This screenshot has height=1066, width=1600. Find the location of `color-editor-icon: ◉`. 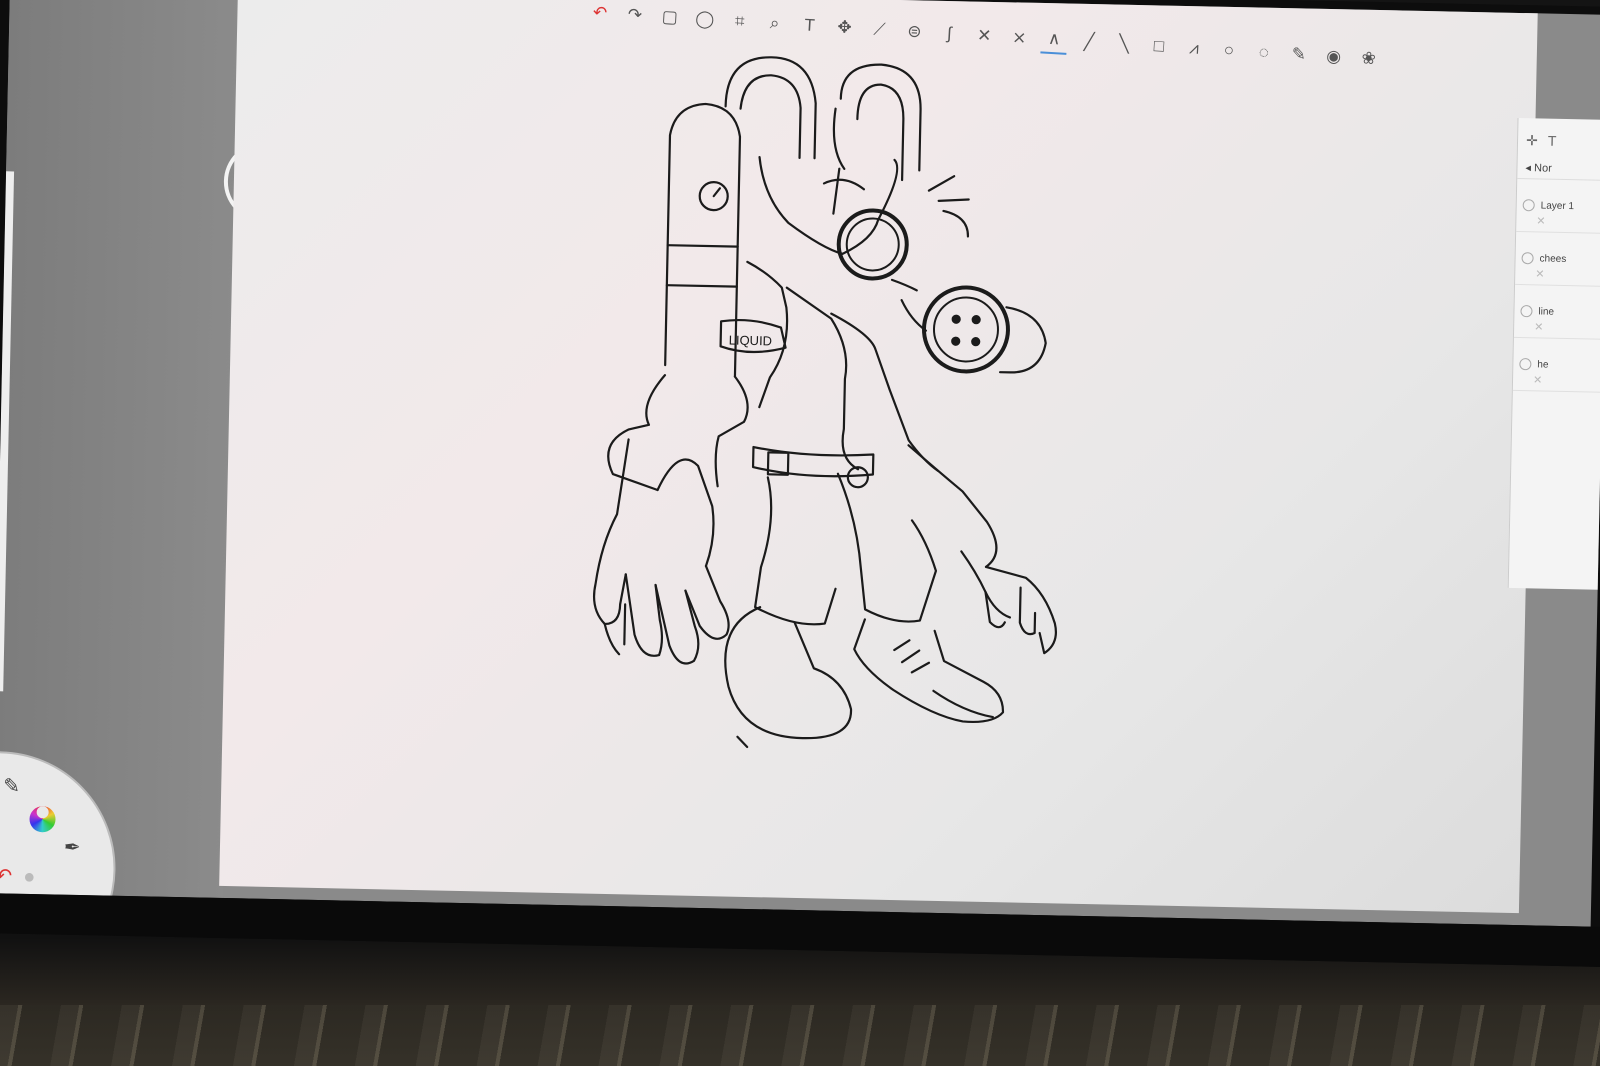

color-editor-icon: ◉ is located at coordinates (1333, 56).